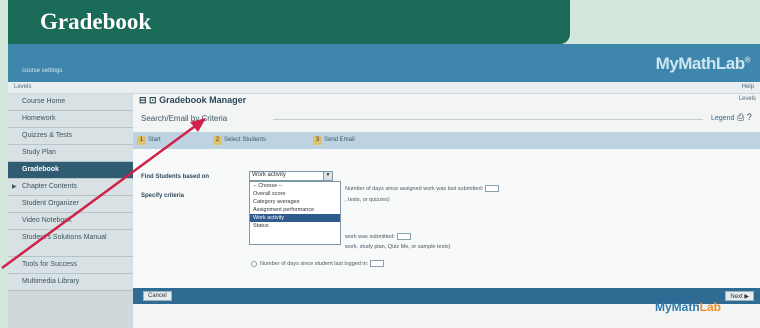 The image size is (760, 328). Describe the element at coordinates (677, 307) in the screenshot. I see `footer-logo-text-a: MyMath` at that location.